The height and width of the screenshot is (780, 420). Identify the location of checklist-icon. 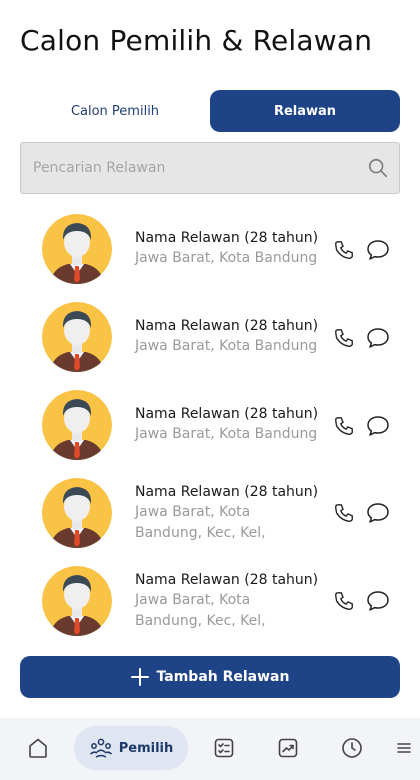
(224, 748).